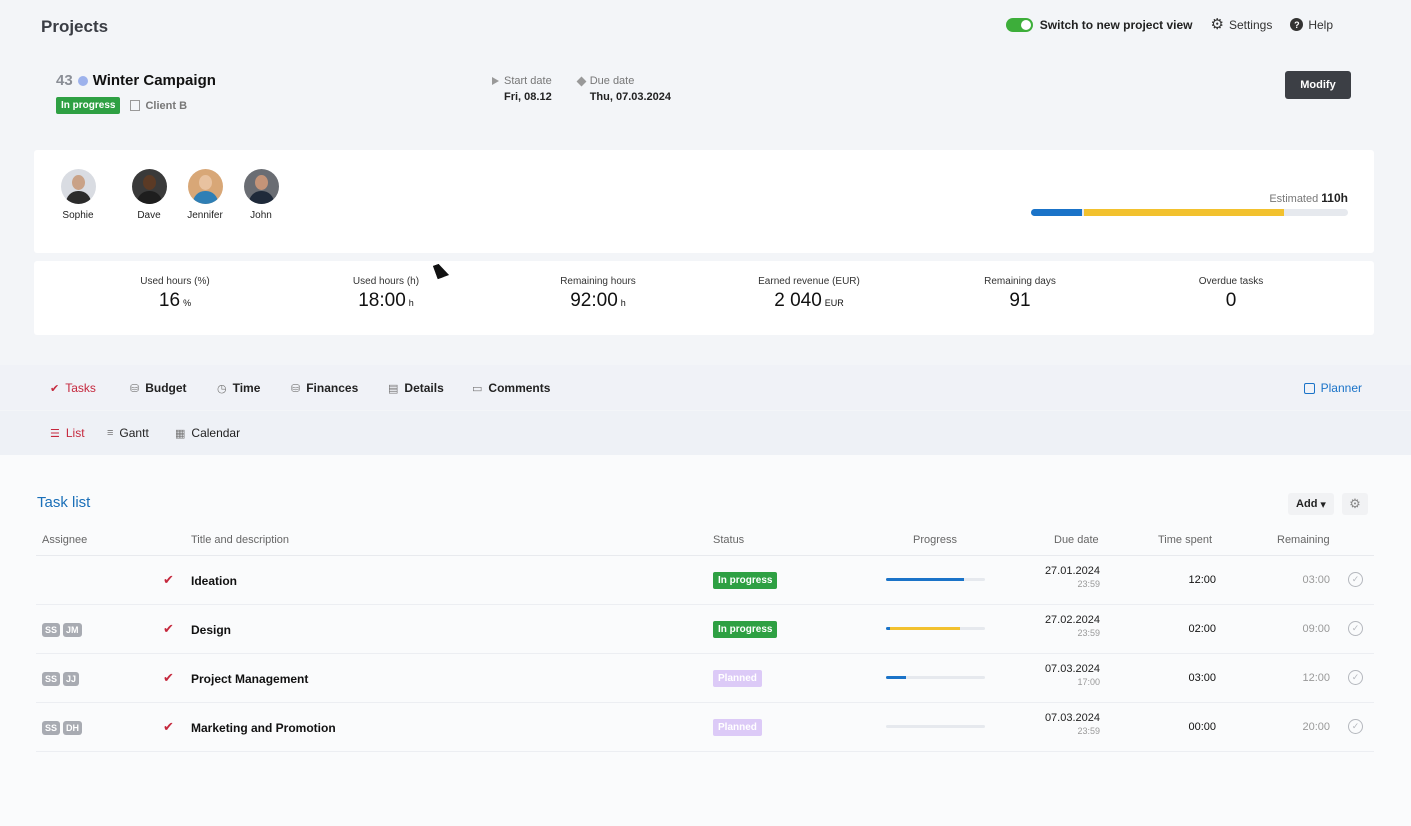 This screenshot has width=1411, height=826. I want to click on help-link: ? Help, so click(1311, 25).